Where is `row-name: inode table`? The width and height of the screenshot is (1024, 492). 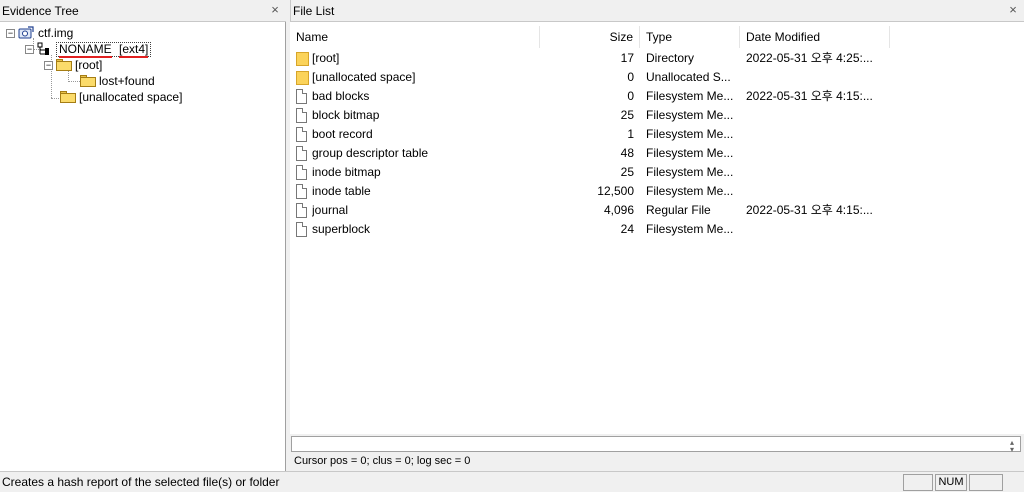 row-name: inode table is located at coordinates (341, 191).